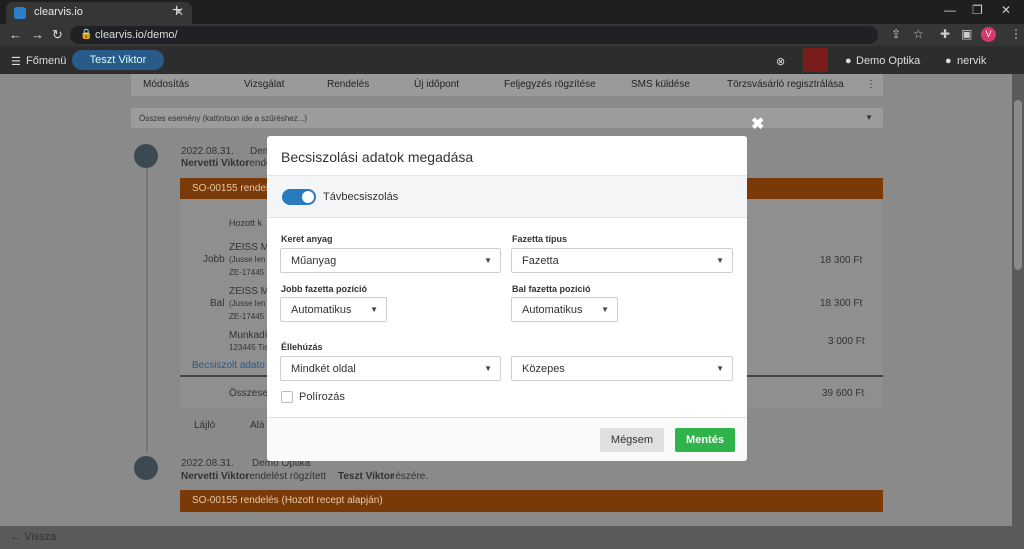 The height and width of the screenshot is (549, 1024). I want to click on sidepanel-icon: ▣, so click(966, 34).